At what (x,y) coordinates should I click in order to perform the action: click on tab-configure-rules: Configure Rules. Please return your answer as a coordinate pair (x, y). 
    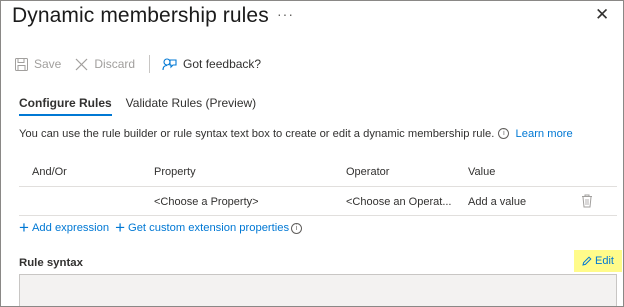
    Looking at the image, I should click on (65, 106).